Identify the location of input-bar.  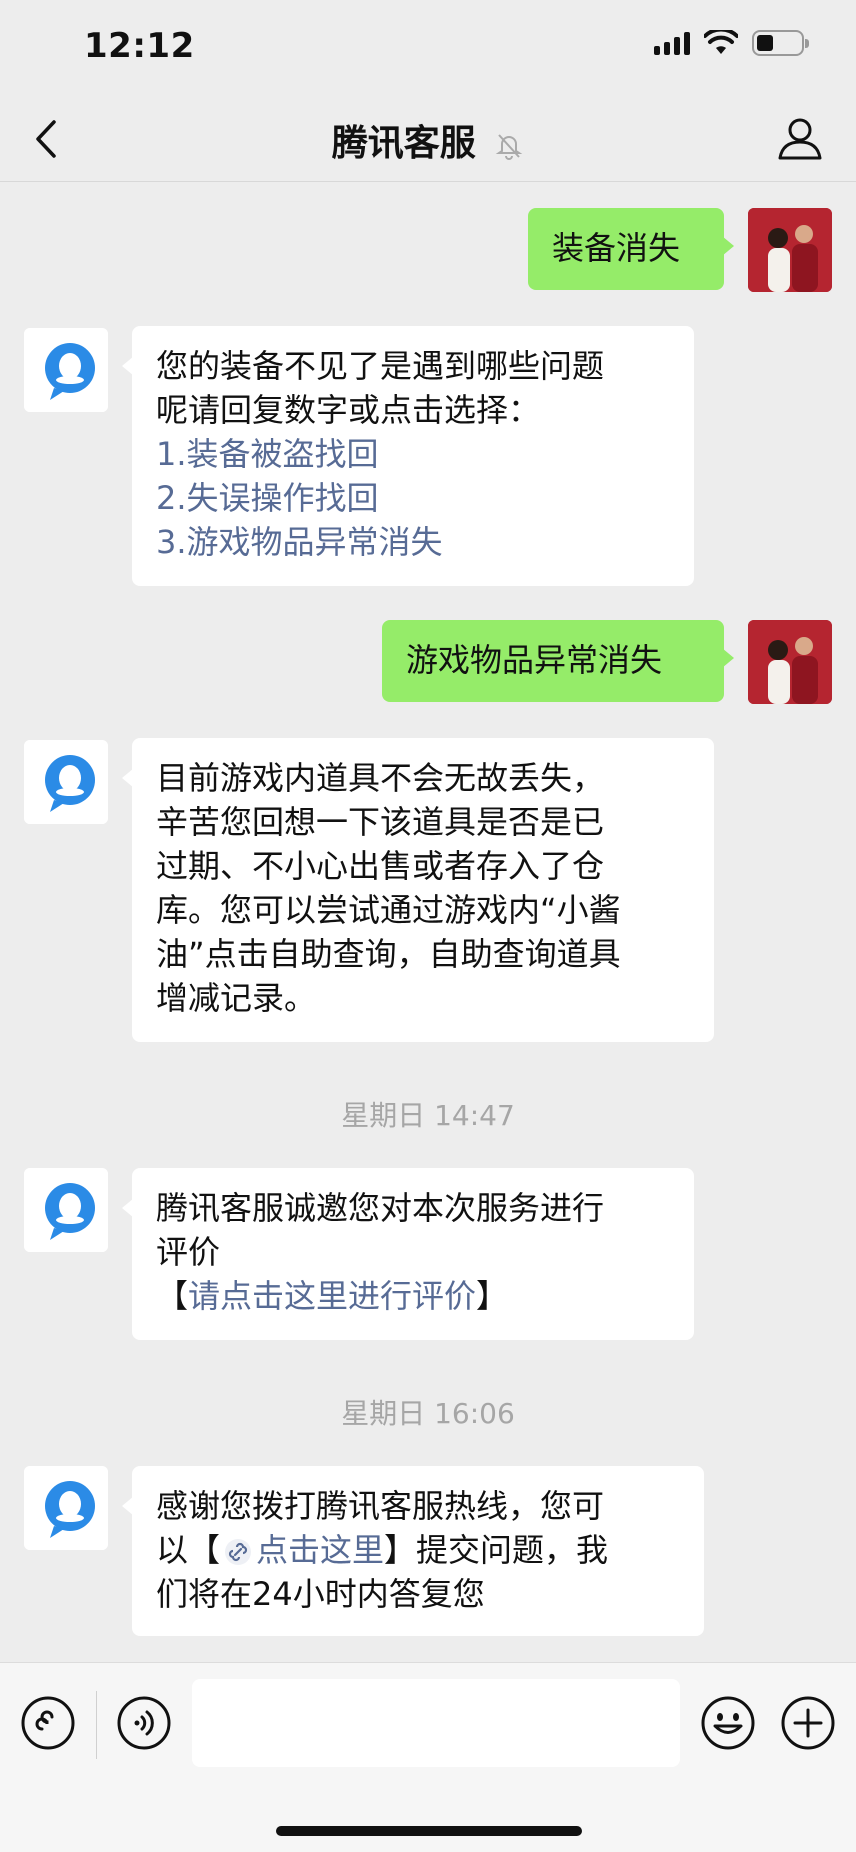
(428, 1757).